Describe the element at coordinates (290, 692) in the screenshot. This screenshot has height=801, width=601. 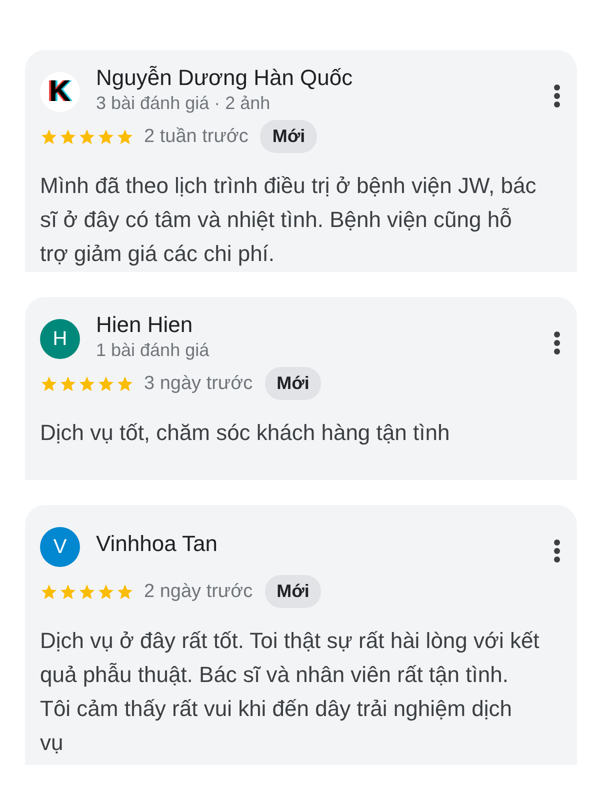
I see `review-text: Dịch vụ ở đây rất tốt. Toi thật sự rất hài lòng với kết quả phẫu thuật. Bác sĩ và nhân viên rất tận tình. Tôi cảm thấy rất vui khi đến dây trải nghiệm dịch vụ` at that location.